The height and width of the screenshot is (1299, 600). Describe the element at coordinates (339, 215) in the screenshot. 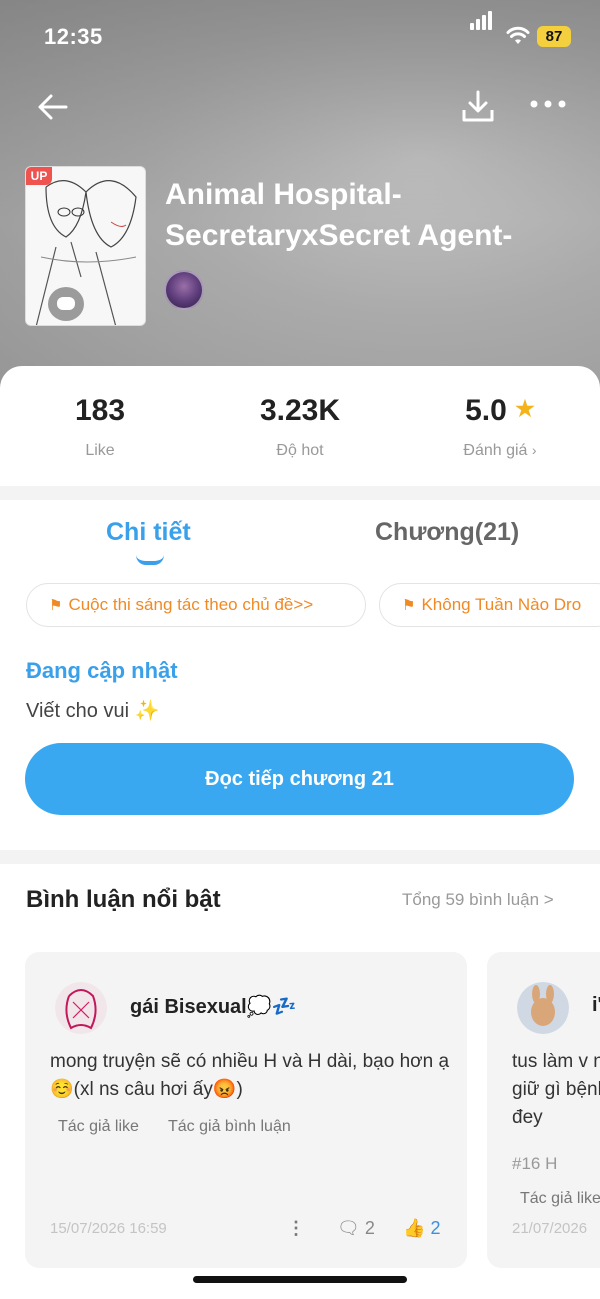

I see `book-title: Animal Hospital-SecretaryxSecret Agent-` at that location.